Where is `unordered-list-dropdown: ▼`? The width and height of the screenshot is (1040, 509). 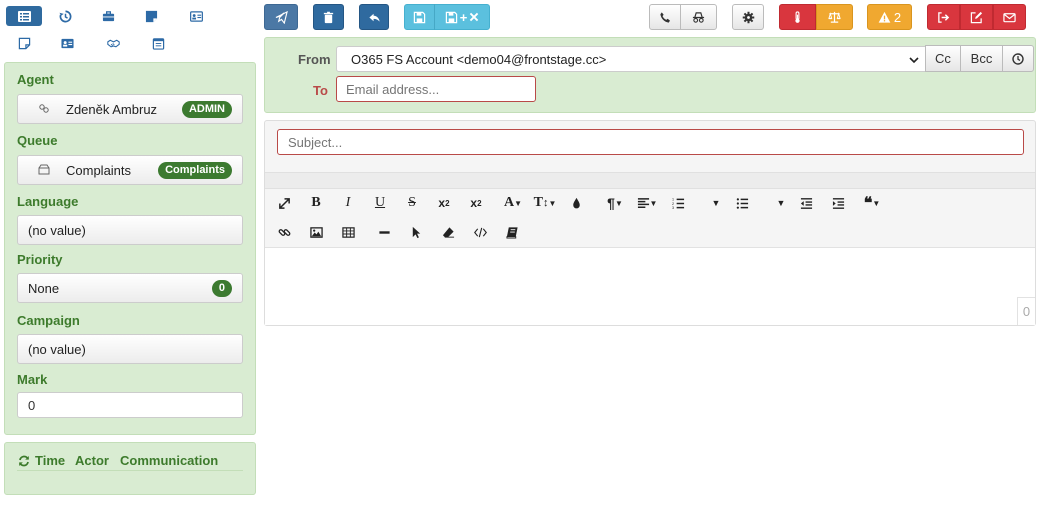
unordered-list-dropdown: ▼ is located at coordinates (781, 203).